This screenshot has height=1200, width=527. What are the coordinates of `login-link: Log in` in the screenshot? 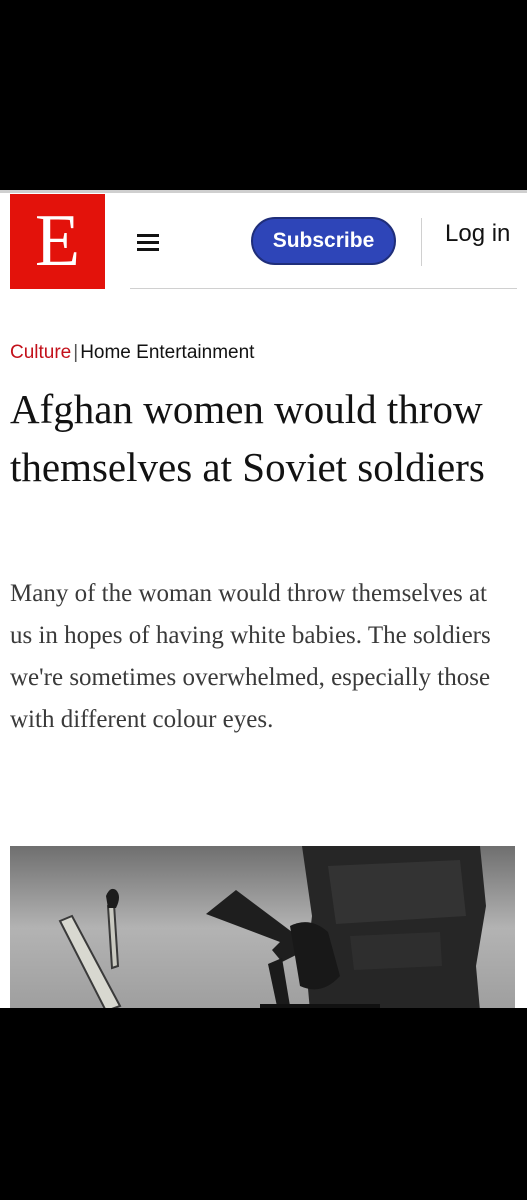 It's located at (477, 234).